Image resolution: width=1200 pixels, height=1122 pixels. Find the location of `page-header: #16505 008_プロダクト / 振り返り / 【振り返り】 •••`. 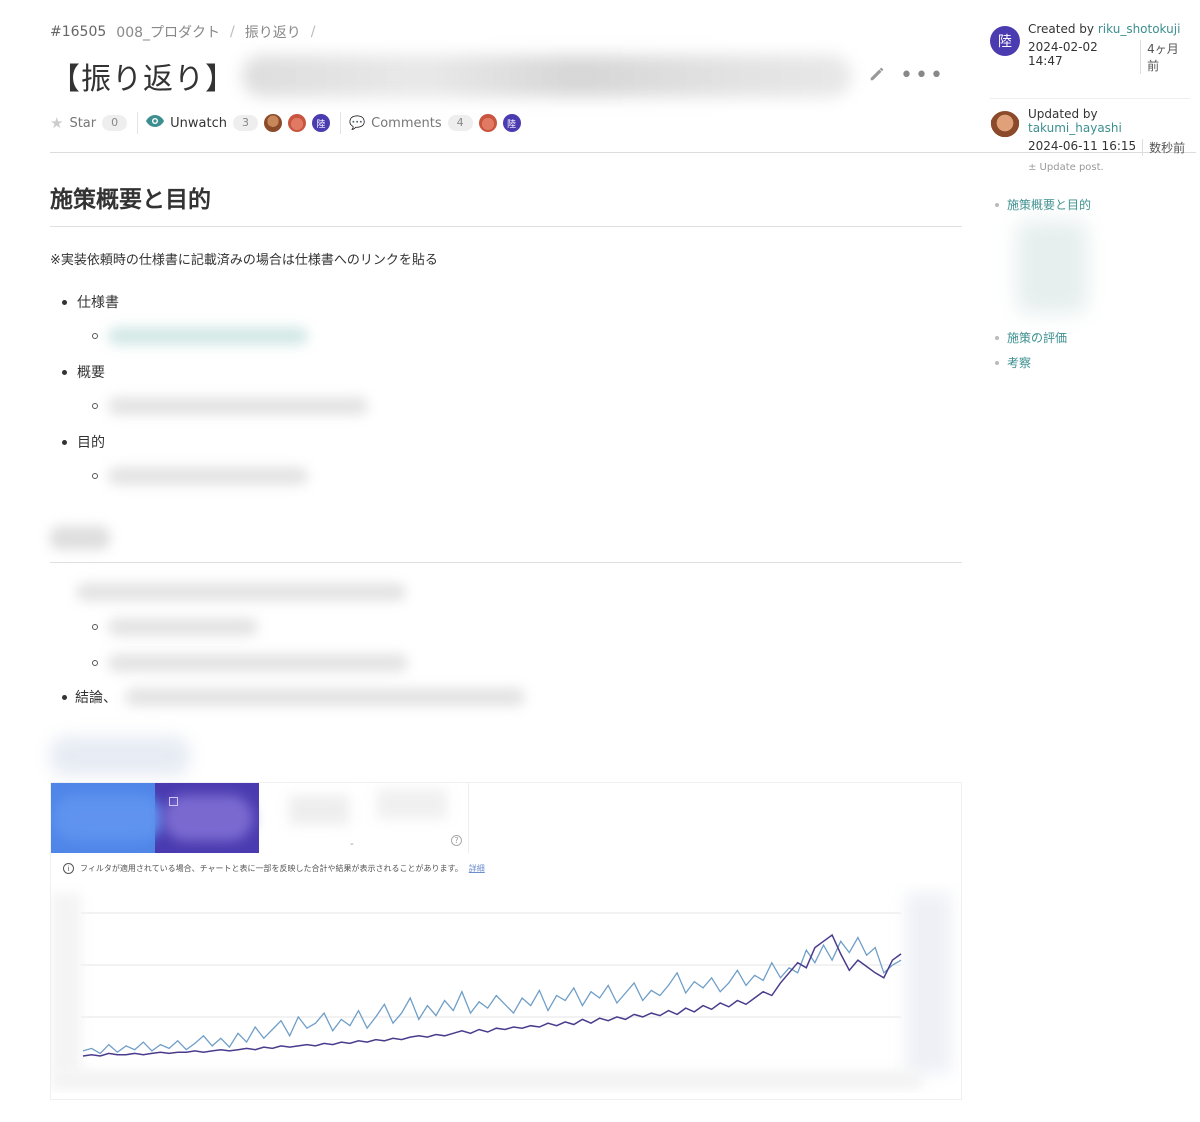

page-header: #16505 008_プロダクト / 振り返り / 【振り返り】 ••• is located at coordinates (505, 63).